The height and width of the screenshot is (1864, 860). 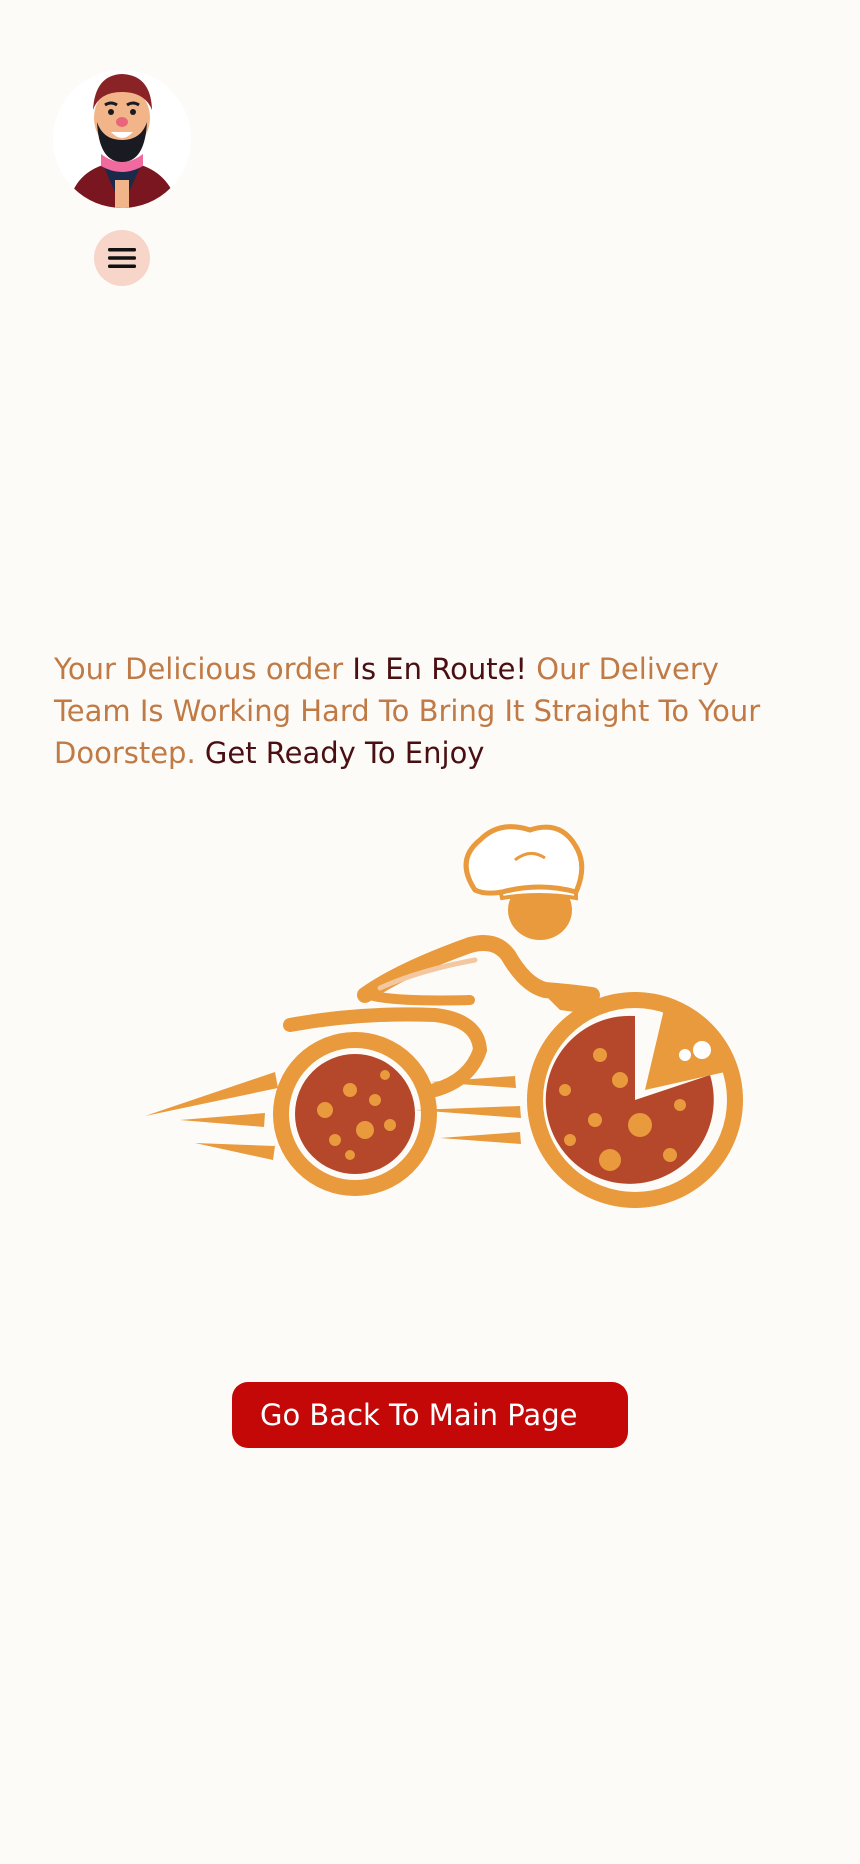 I want to click on go-back-main-page-button: Go Back To Main Page, so click(x=430, y=1415).